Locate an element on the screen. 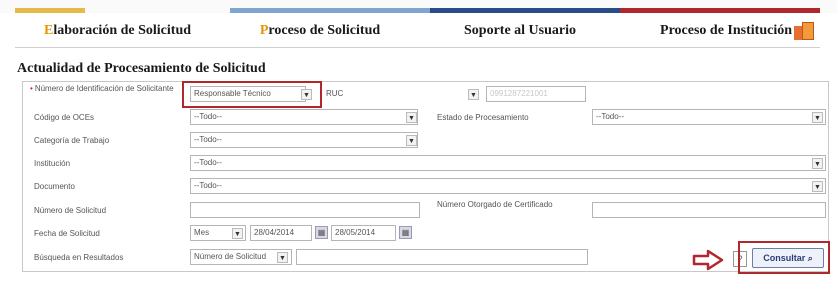  tab-proceso-institucion: Proceso de Institución is located at coordinates (720, 30).